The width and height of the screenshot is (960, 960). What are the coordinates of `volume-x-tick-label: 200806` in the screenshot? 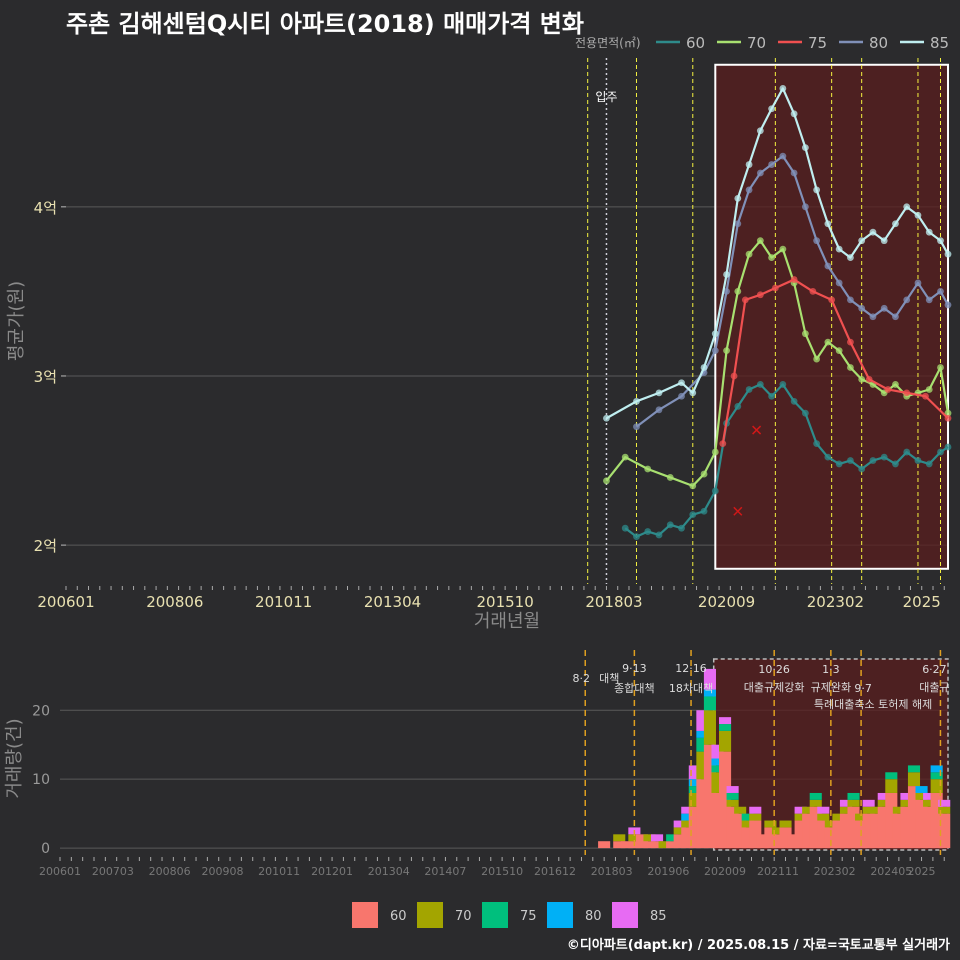 It's located at (170, 871).